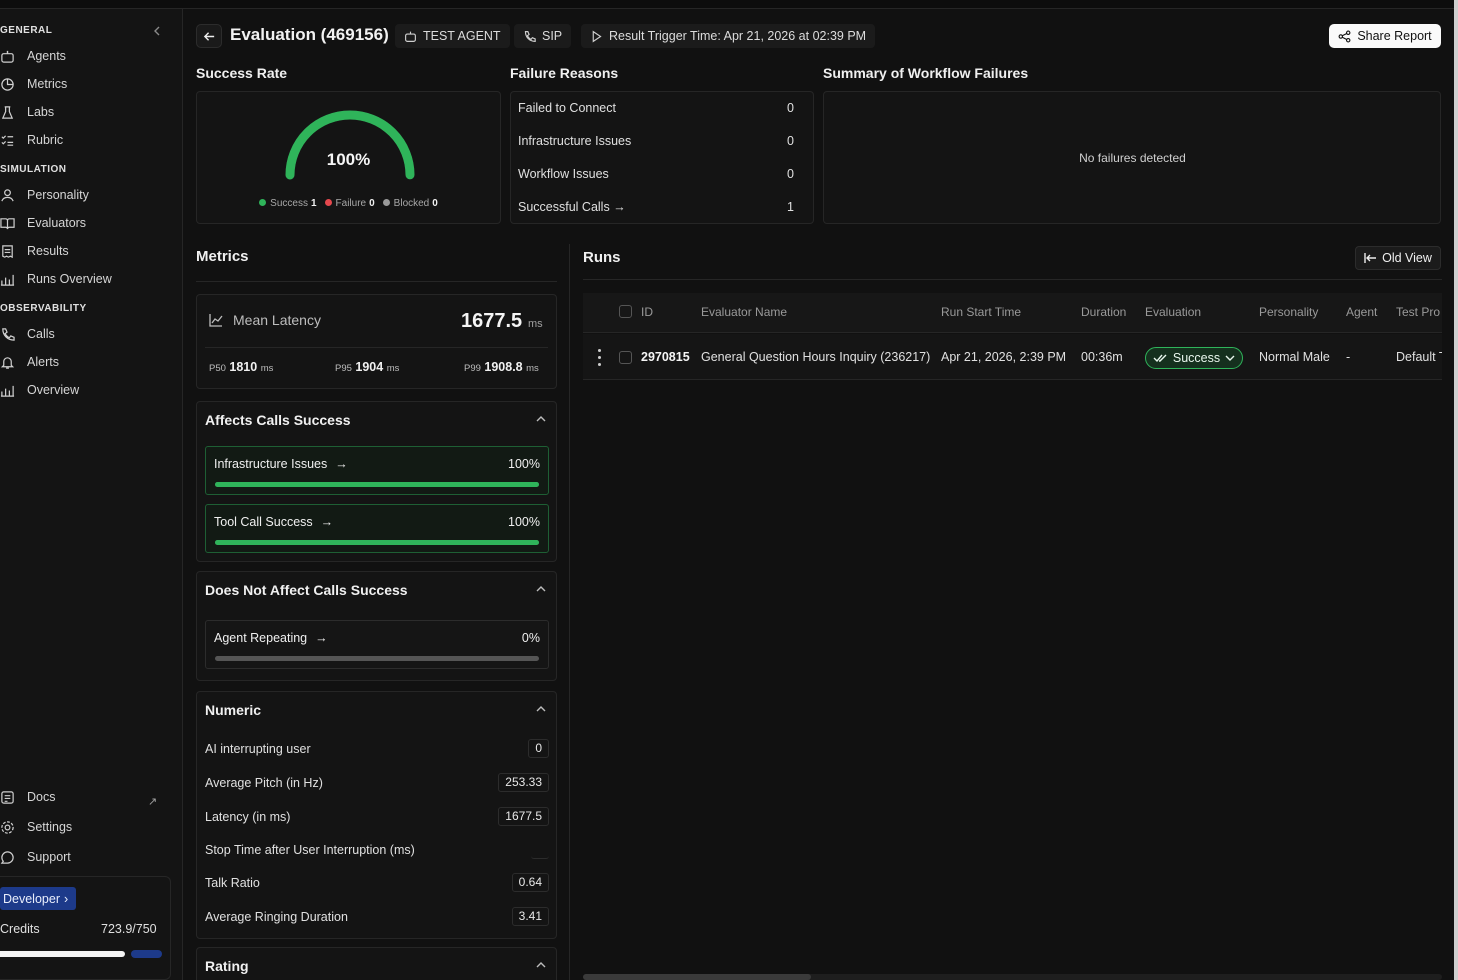 Image resolution: width=1458 pixels, height=980 pixels. I want to click on metric-progress-bar, so click(377, 658).